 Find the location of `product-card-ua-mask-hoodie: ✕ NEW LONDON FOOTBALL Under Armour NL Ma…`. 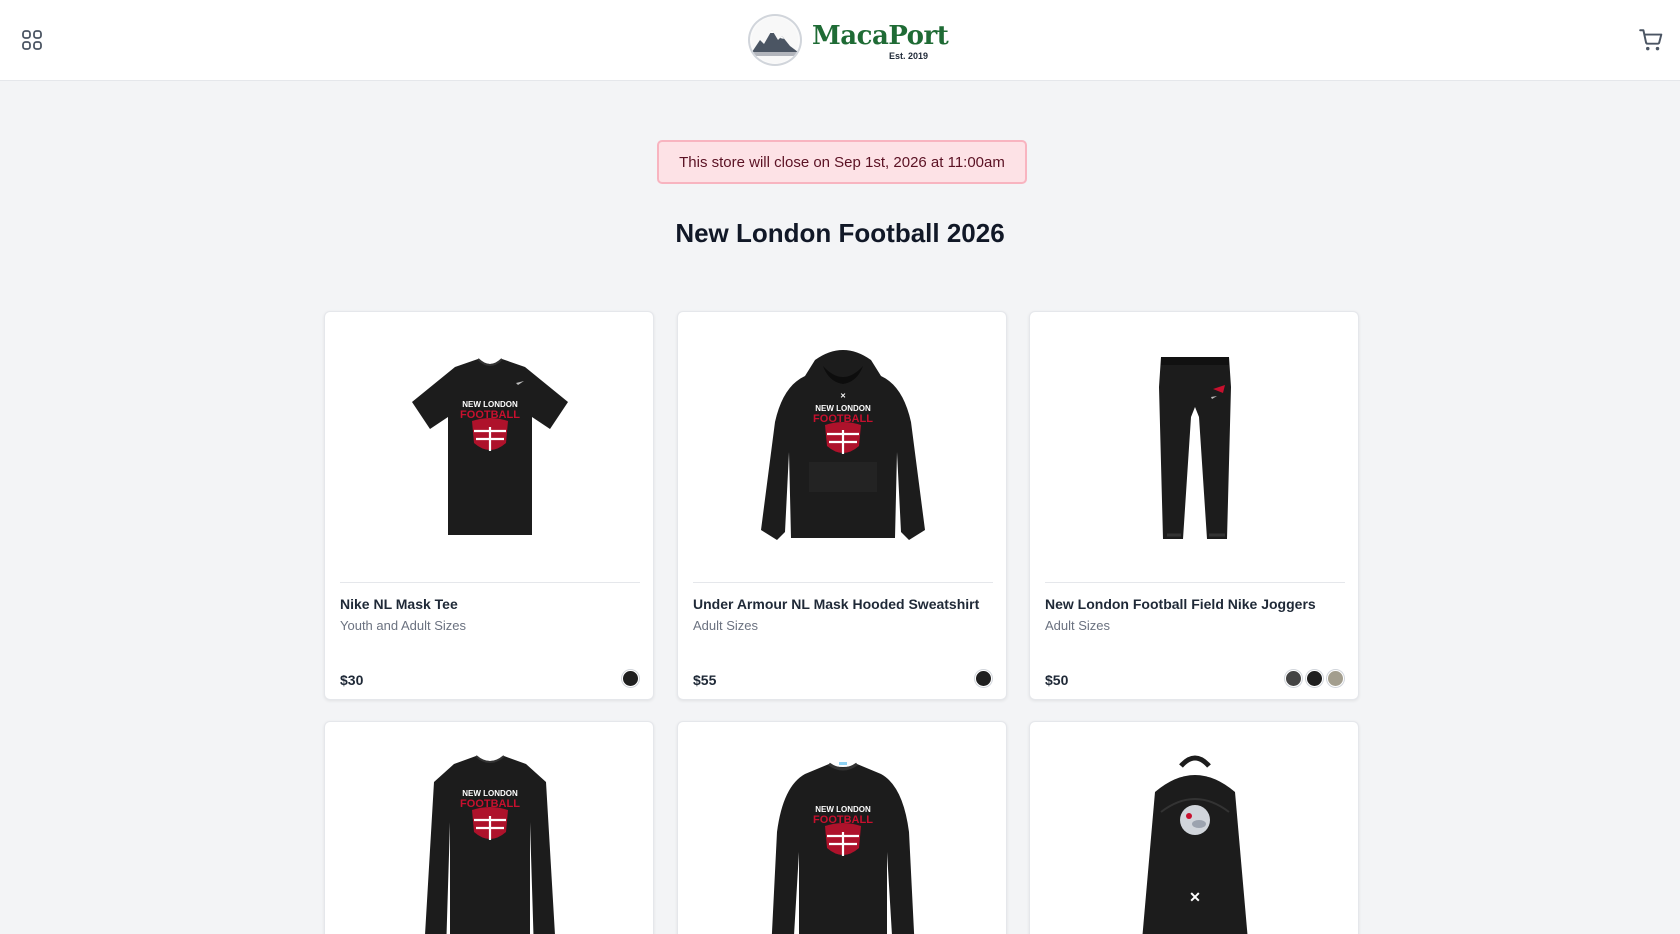

product-card-ua-mask-hoodie: ✕ NEW LONDON FOOTBALL Under Armour NL Ma… is located at coordinates (842, 505).